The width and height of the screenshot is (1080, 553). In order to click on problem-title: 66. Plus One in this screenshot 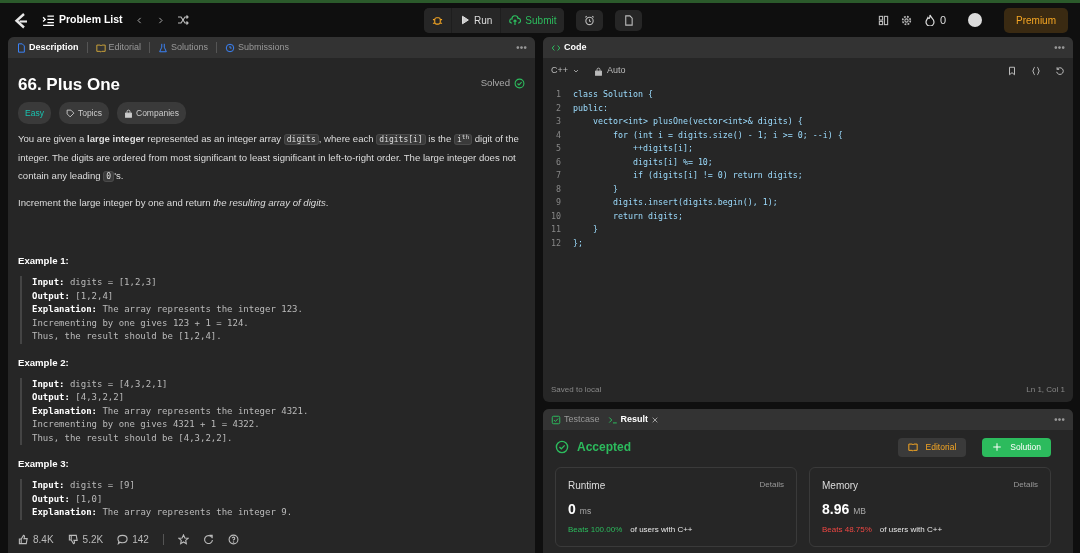, I will do `click(69, 85)`.